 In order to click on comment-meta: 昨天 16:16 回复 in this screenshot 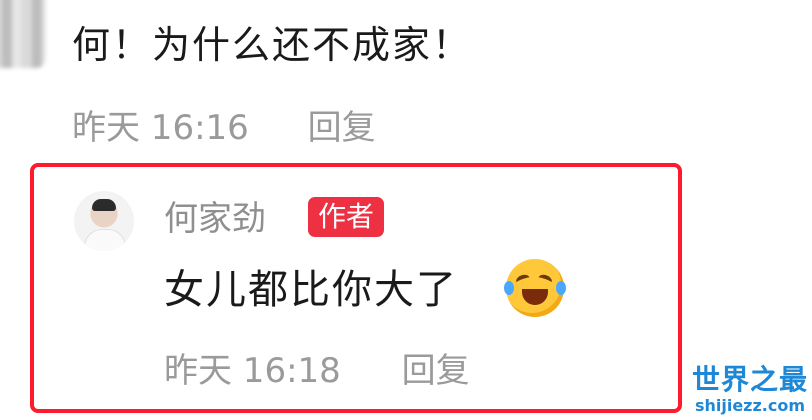, I will do `click(224, 124)`.